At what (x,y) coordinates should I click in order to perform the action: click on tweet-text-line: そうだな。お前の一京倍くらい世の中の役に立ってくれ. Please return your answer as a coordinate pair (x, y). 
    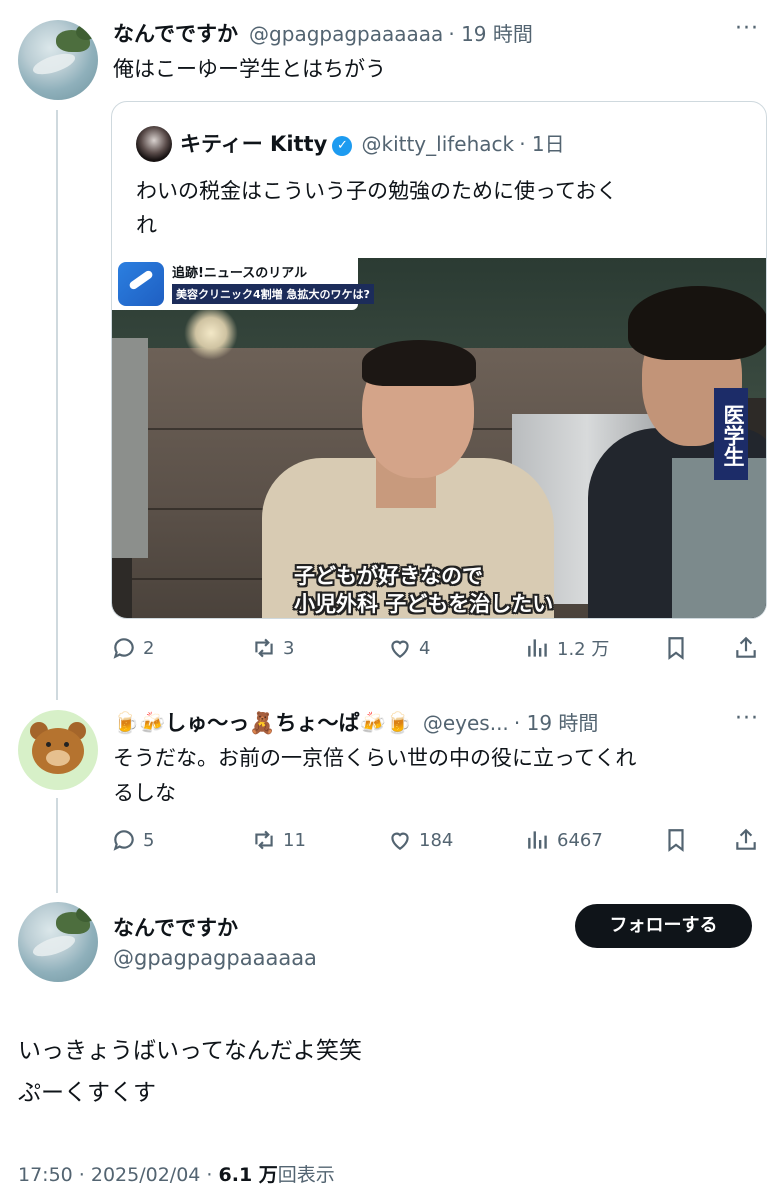
    Looking at the image, I should click on (375, 758).